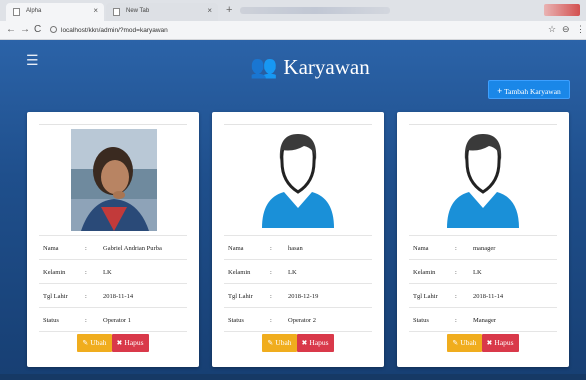 The height and width of the screenshot is (380, 586). I want to click on browser-tab-new: New Tab ×, so click(162, 12).